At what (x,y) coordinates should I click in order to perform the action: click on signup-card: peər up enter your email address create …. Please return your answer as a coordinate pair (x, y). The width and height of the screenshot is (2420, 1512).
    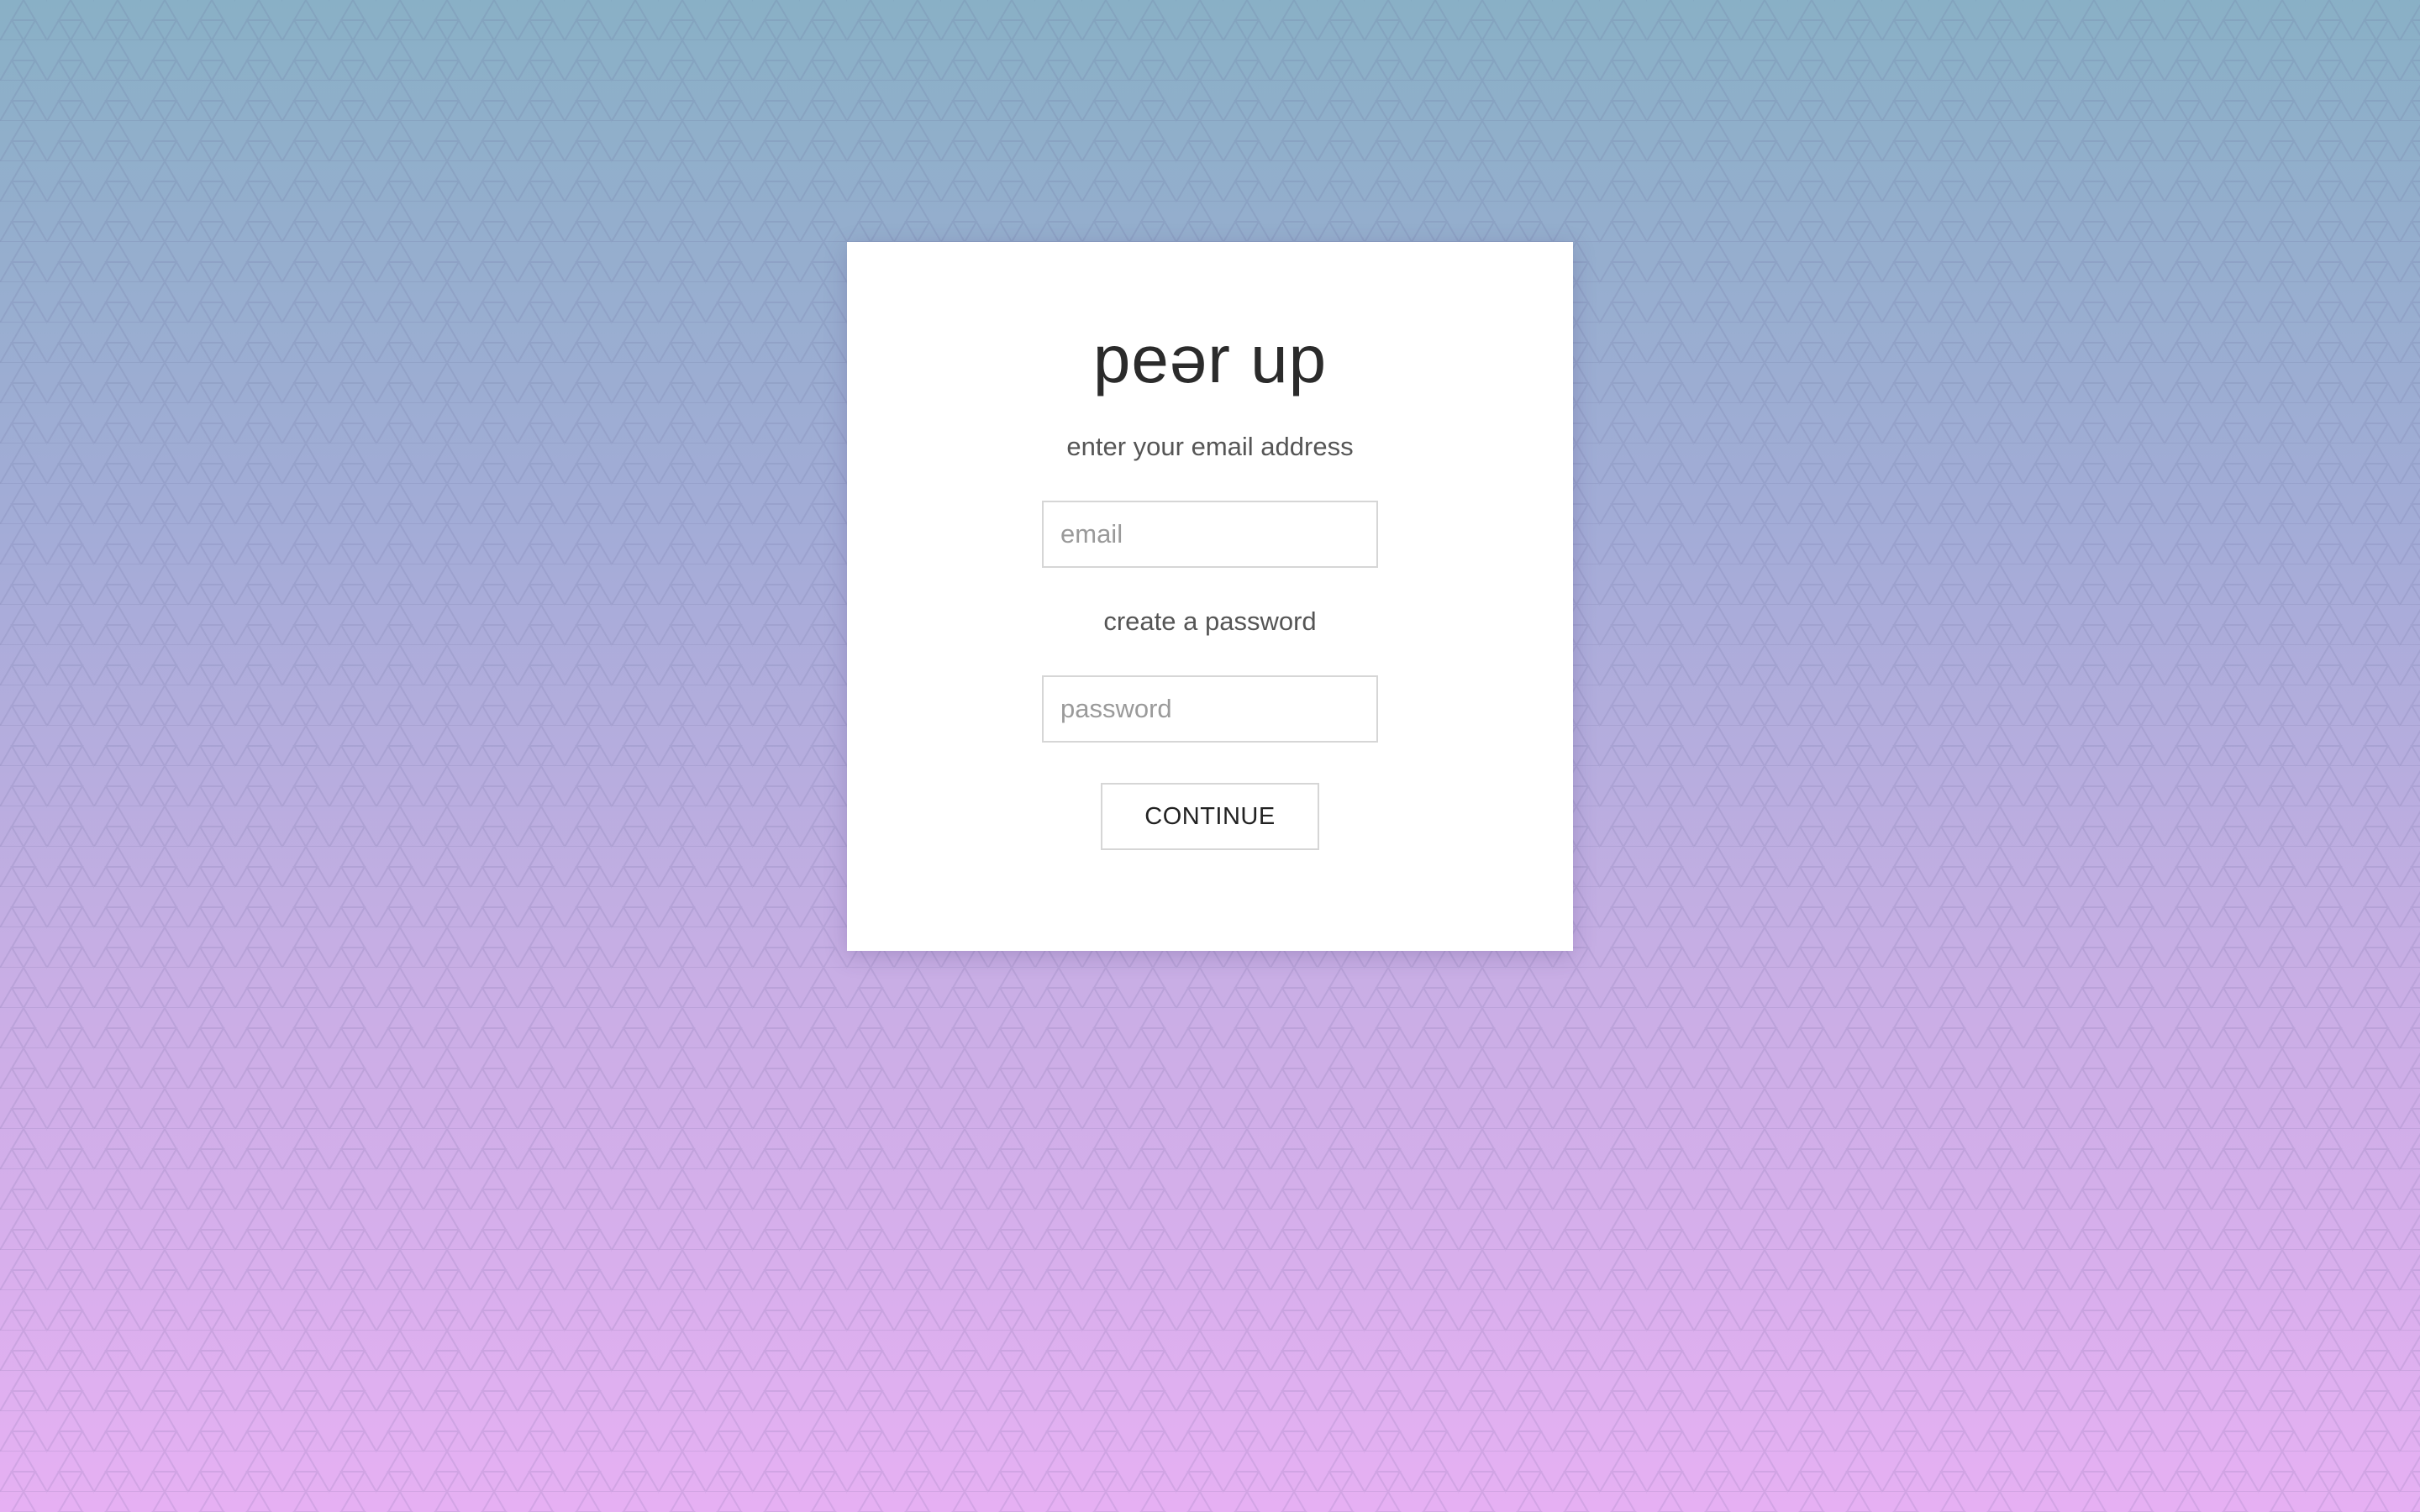
    Looking at the image, I should click on (1210, 596).